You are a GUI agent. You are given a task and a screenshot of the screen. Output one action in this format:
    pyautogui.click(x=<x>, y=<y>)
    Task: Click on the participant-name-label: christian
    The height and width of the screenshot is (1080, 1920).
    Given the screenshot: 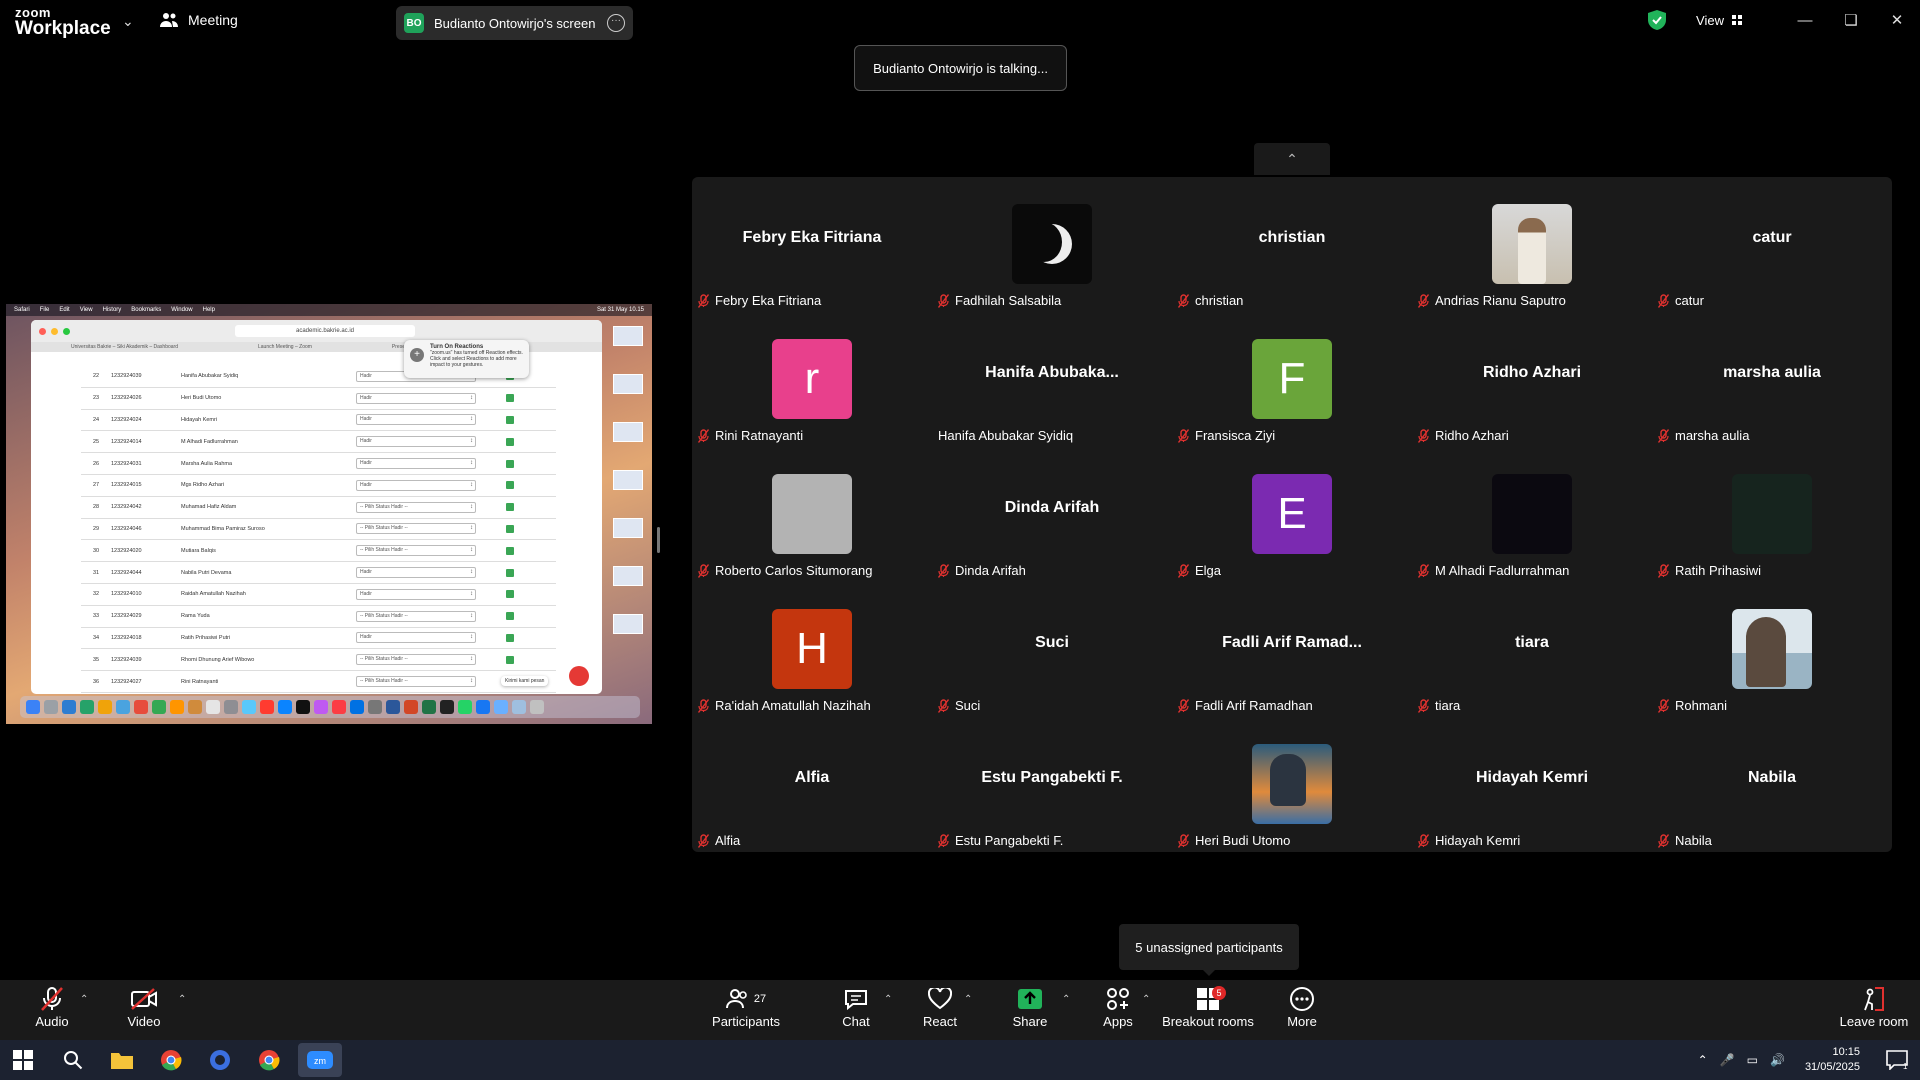 What is the action you would take?
    pyautogui.click(x=1210, y=300)
    